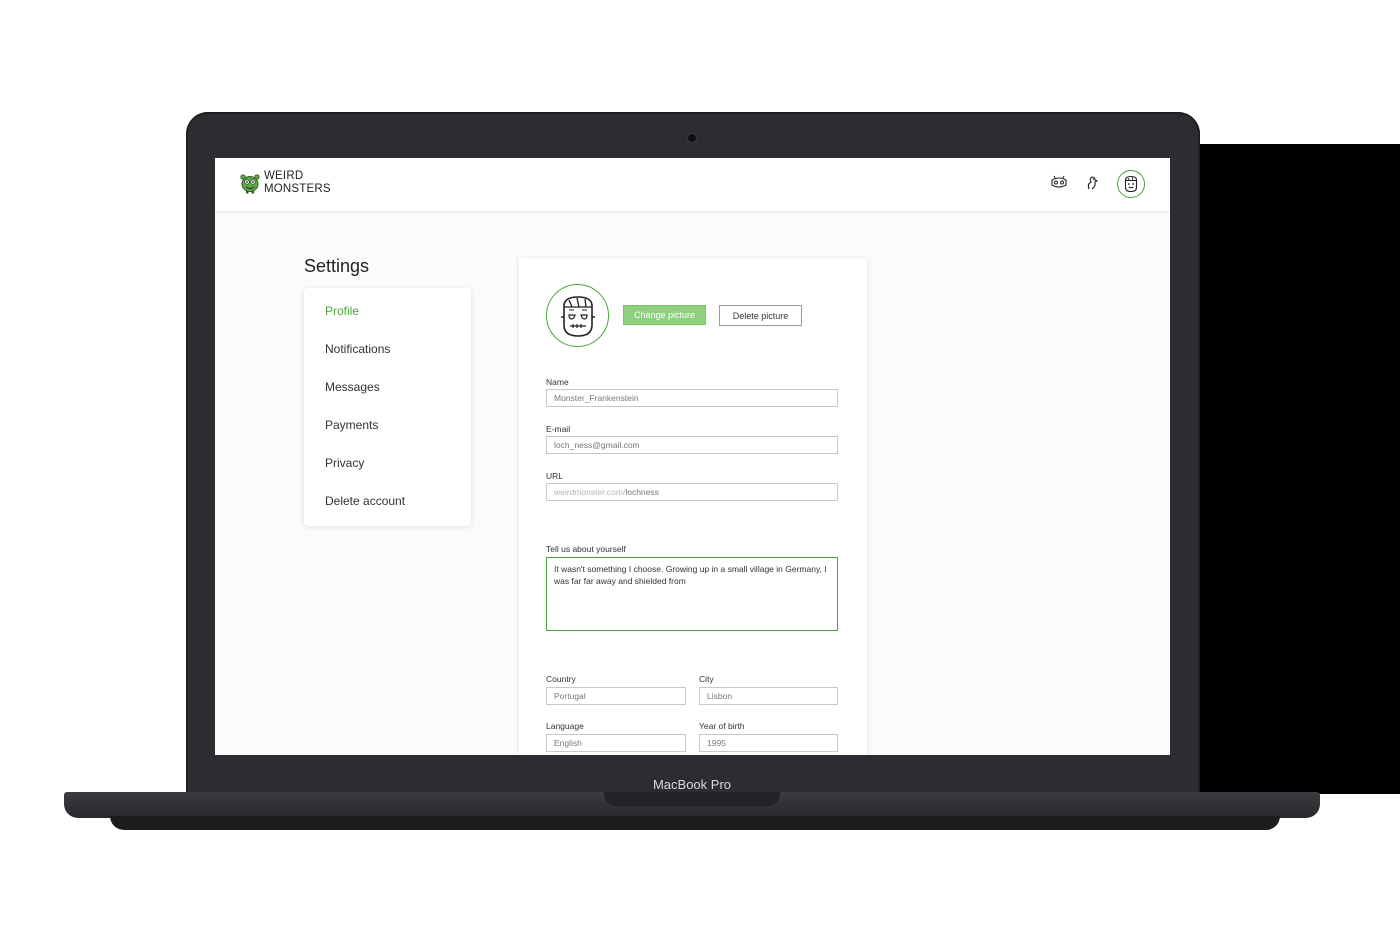  I want to click on menu-item-profile: Profile, so click(342, 311).